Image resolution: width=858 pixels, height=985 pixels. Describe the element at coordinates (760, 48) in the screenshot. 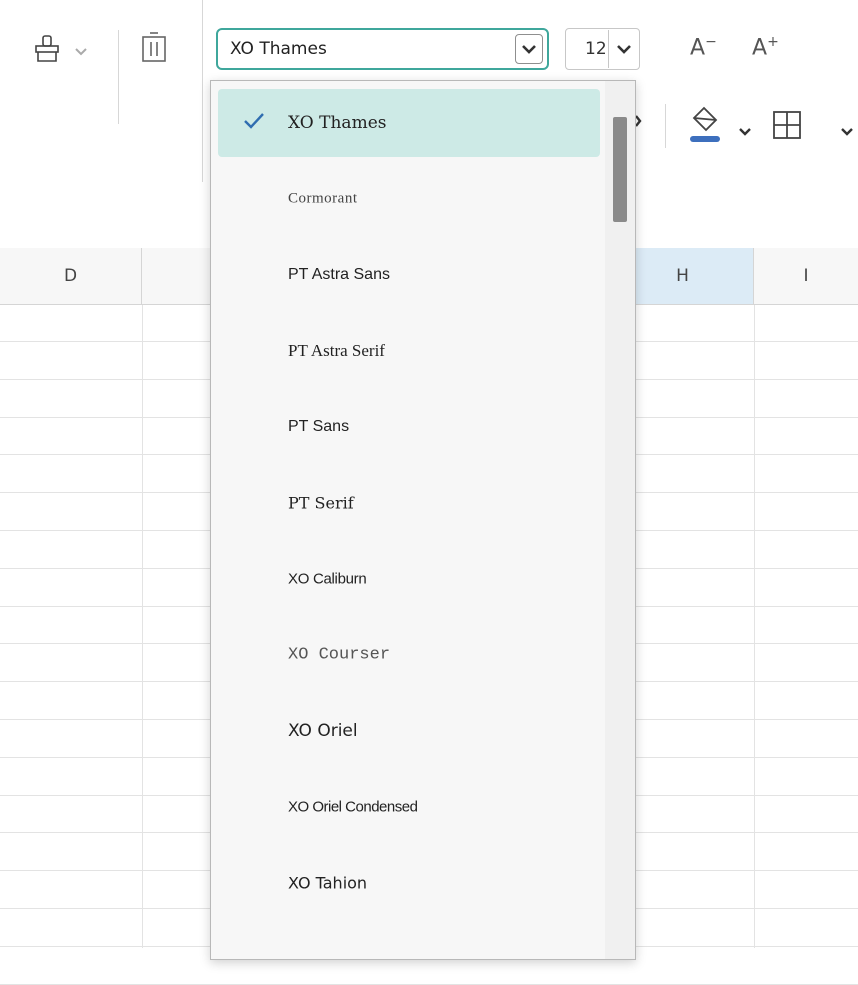

I see `increase-font-size-glyph: A` at that location.